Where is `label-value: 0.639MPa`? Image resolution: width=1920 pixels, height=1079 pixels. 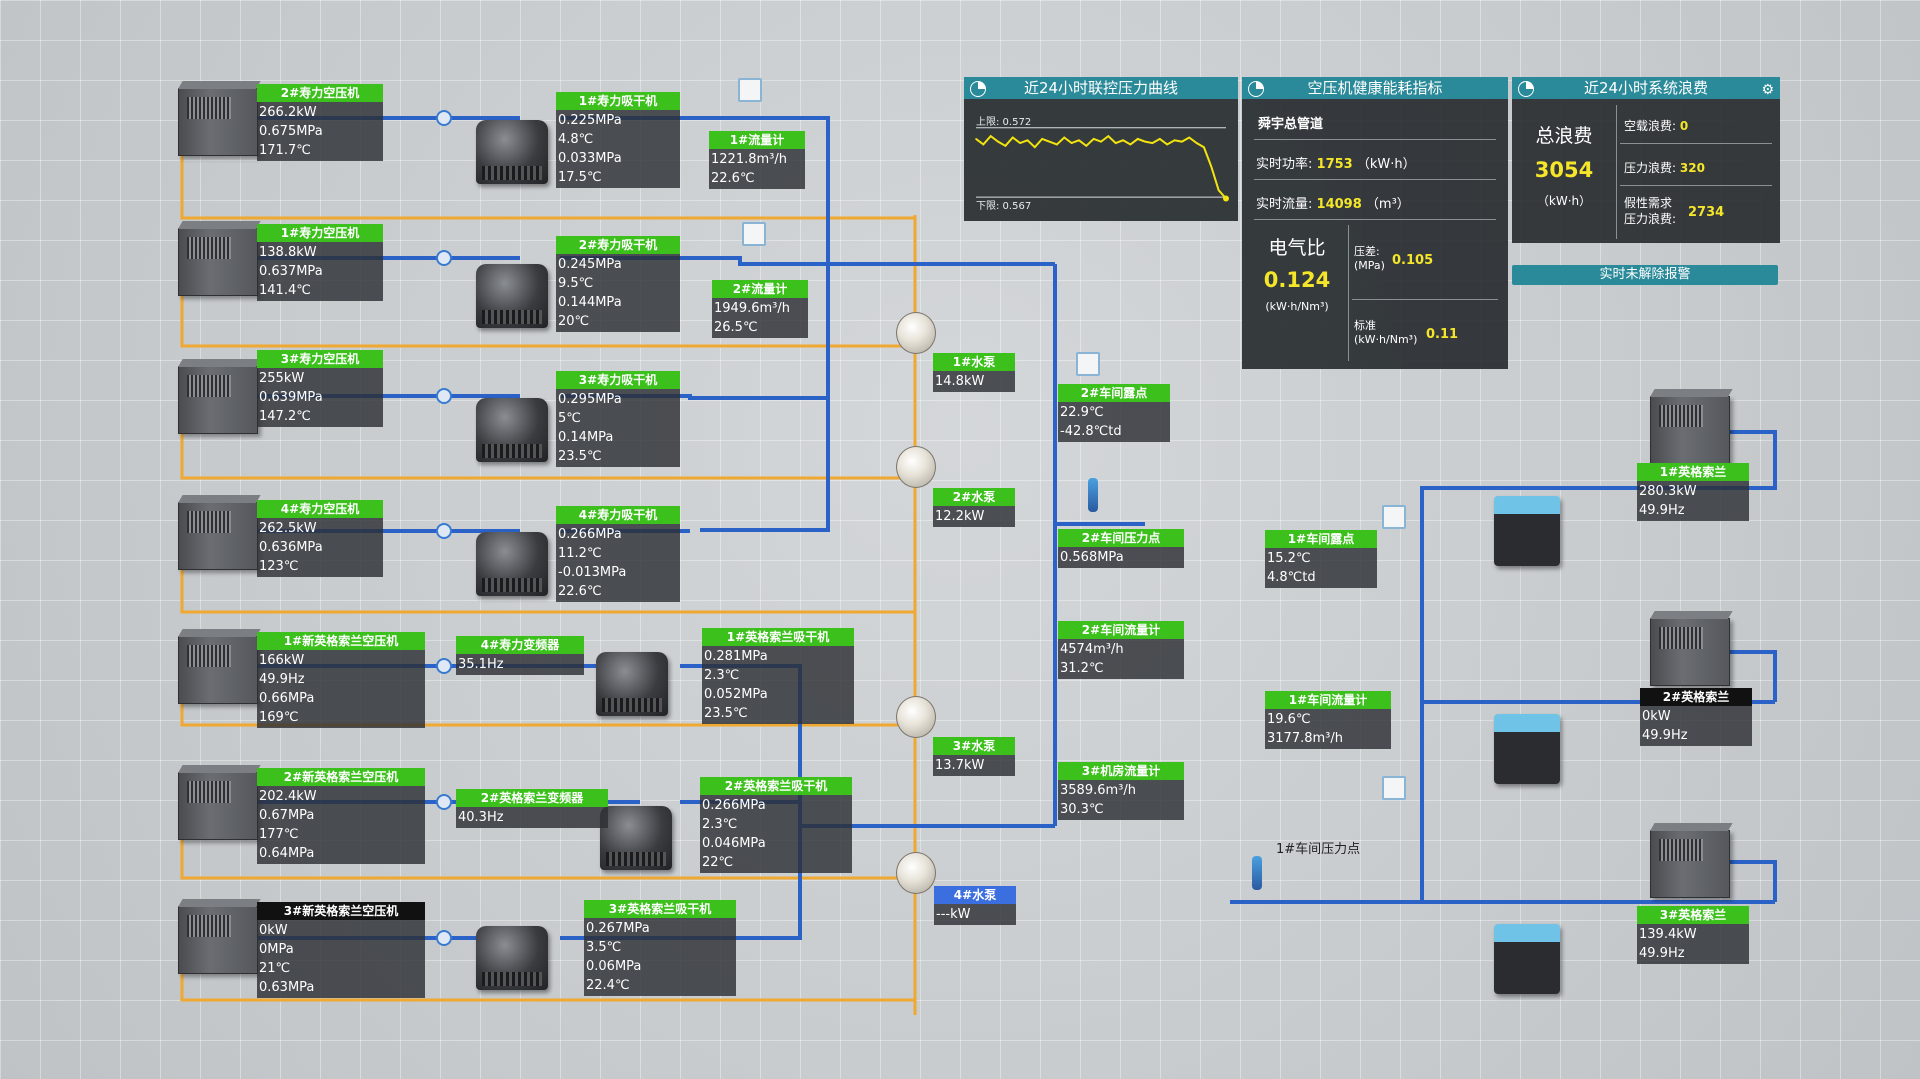 label-value: 0.639MPa is located at coordinates (291, 397).